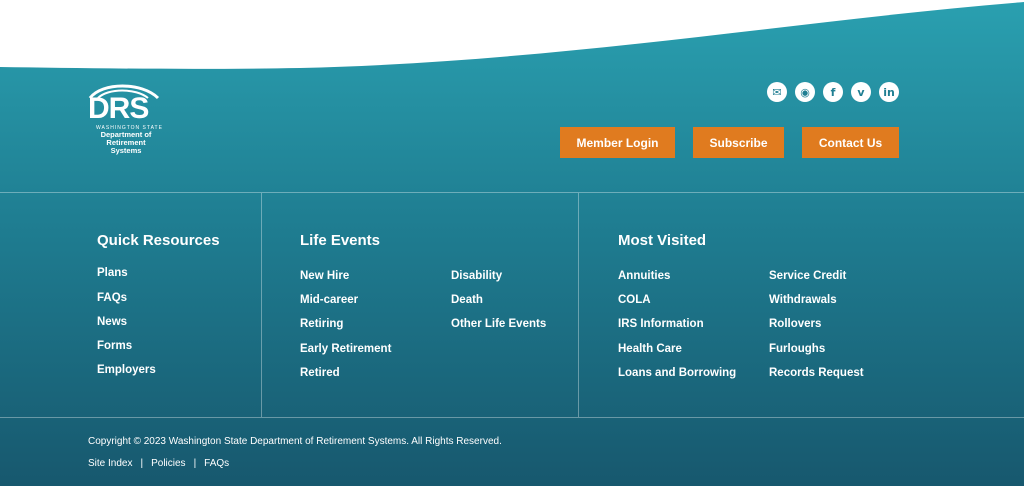  What do you see at coordinates (850, 142) in the screenshot?
I see `contact-us-button: Contact Us` at bounding box center [850, 142].